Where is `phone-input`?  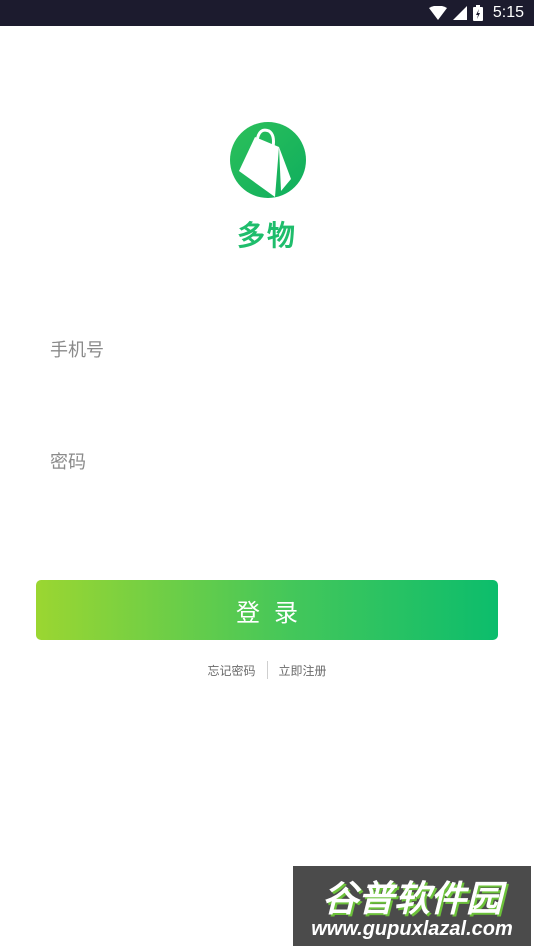
phone-input is located at coordinates (267, 350).